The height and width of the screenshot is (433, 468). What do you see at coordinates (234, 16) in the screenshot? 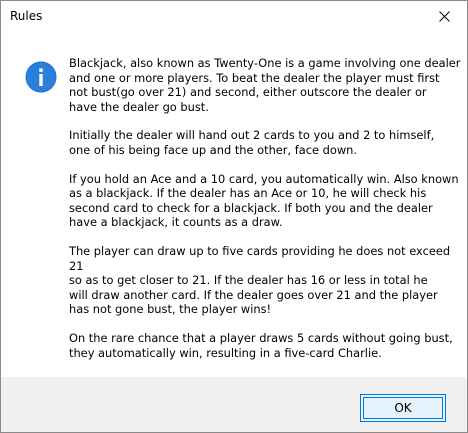
I see `title-bar: Rules` at bounding box center [234, 16].